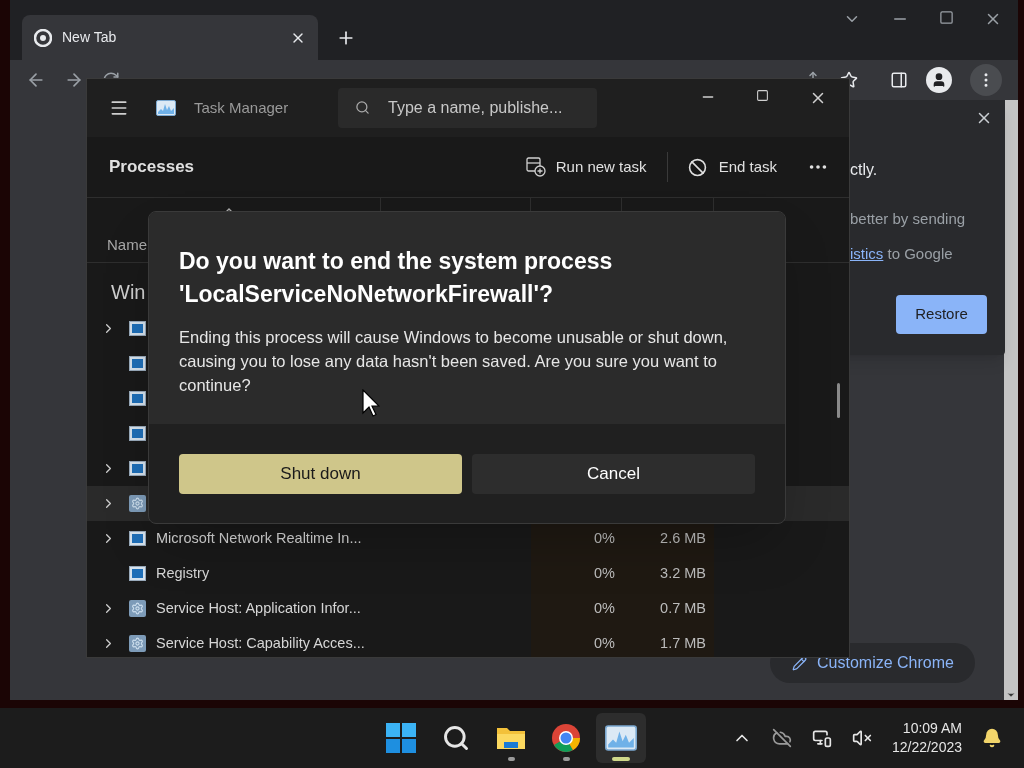  Describe the element at coordinates (396, 278) in the screenshot. I see `dialog-title: Do you want to end the system process 'LocalServiceNoNetworkFirewall'?` at that location.